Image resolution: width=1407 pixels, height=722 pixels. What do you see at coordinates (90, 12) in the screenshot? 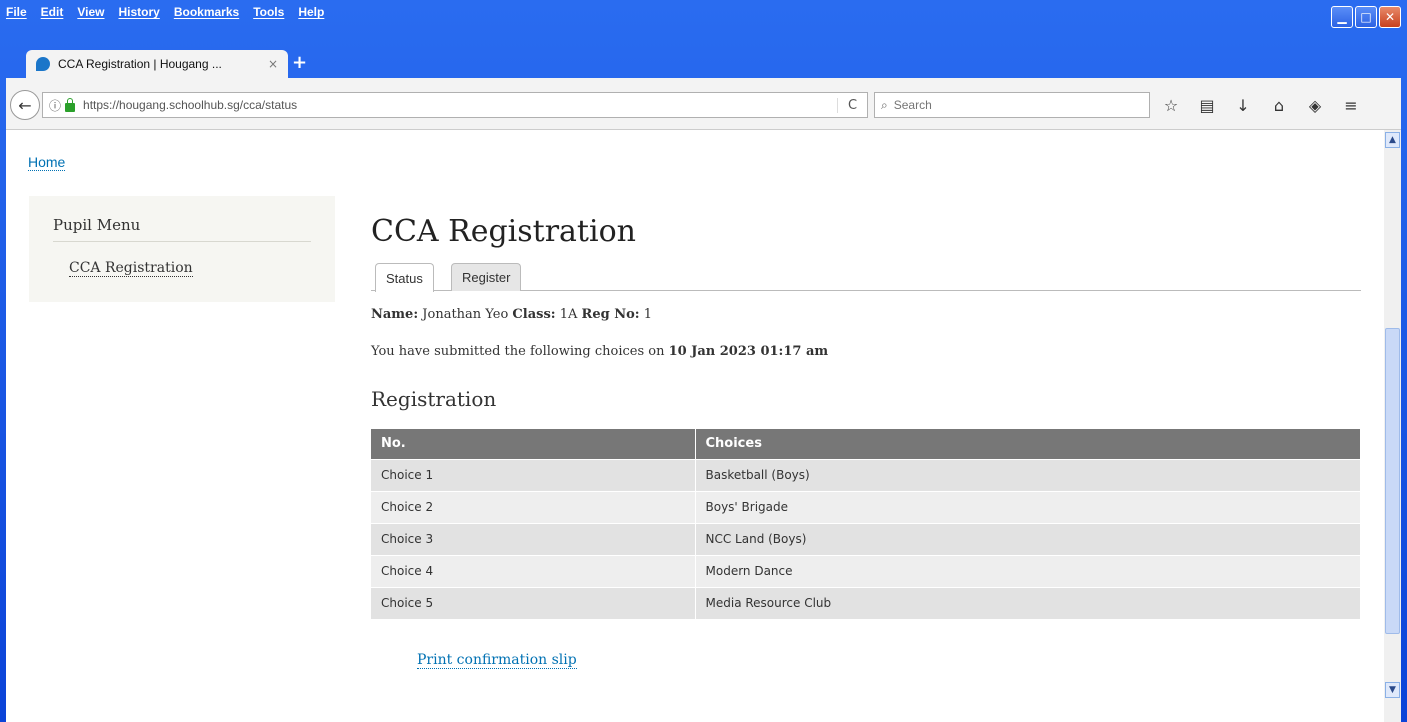
I see `menu-view: View` at bounding box center [90, 12].